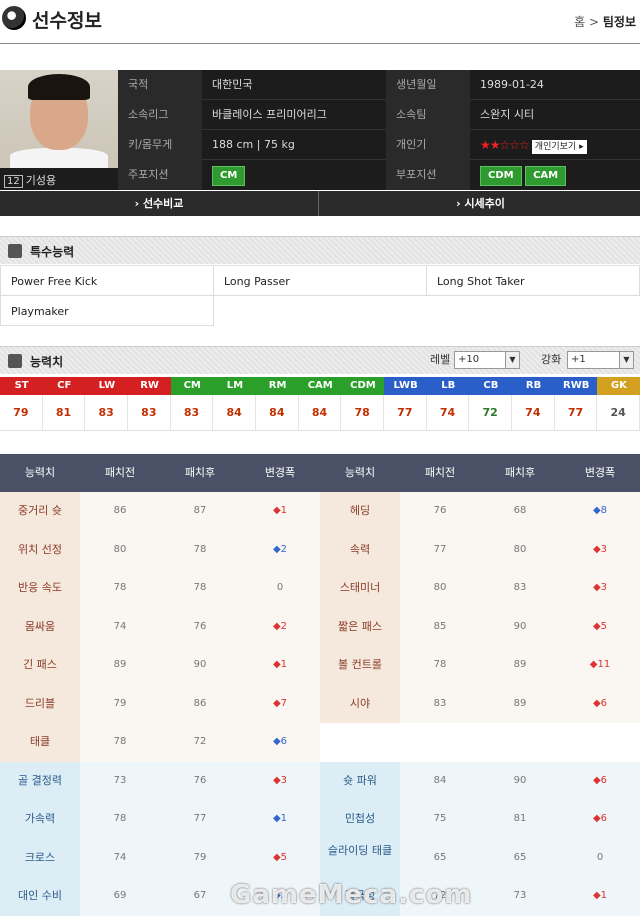 Image resolution: width=640 pixels, height=917 pixels. Describe the element at coordinates (13, 181) in the screenshot. I see `player-number: 12` at that location.